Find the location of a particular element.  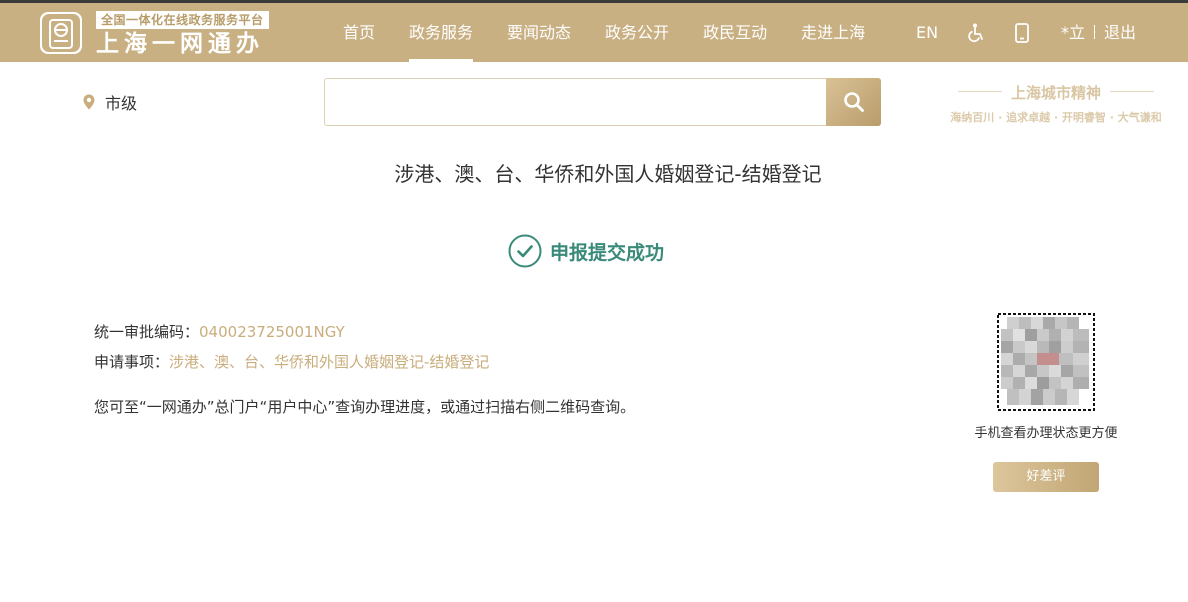

map-pin-icon is located at coordinates (89, 102).